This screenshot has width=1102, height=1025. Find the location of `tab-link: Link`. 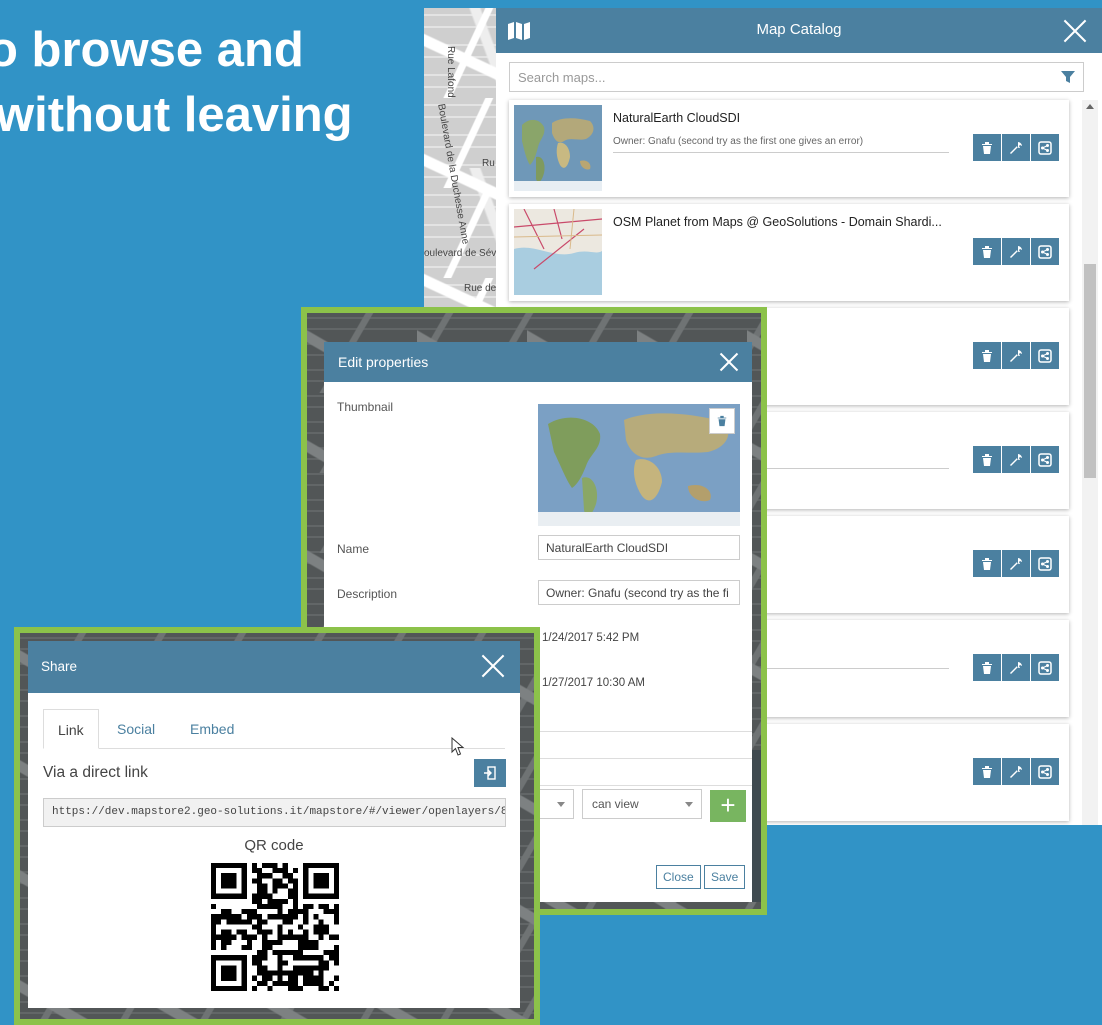

tab-link: Link is located at coordinates (71, 729).